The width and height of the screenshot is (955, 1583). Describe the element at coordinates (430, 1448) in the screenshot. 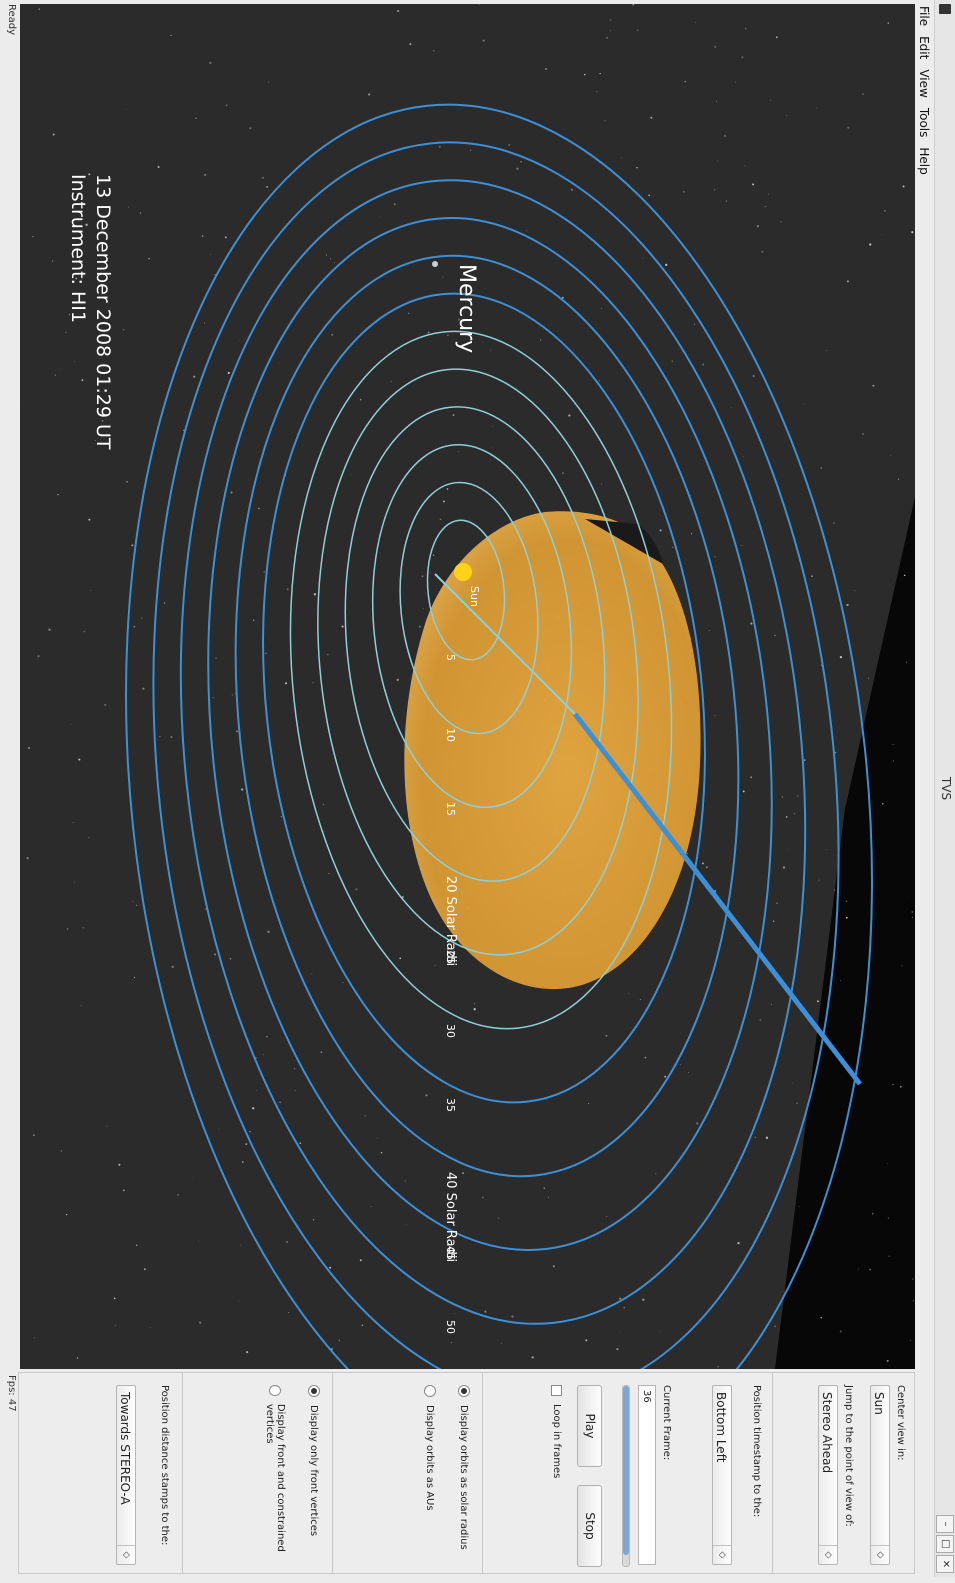

I see `orbits-au-row: Display orbits as AUs` at that location.